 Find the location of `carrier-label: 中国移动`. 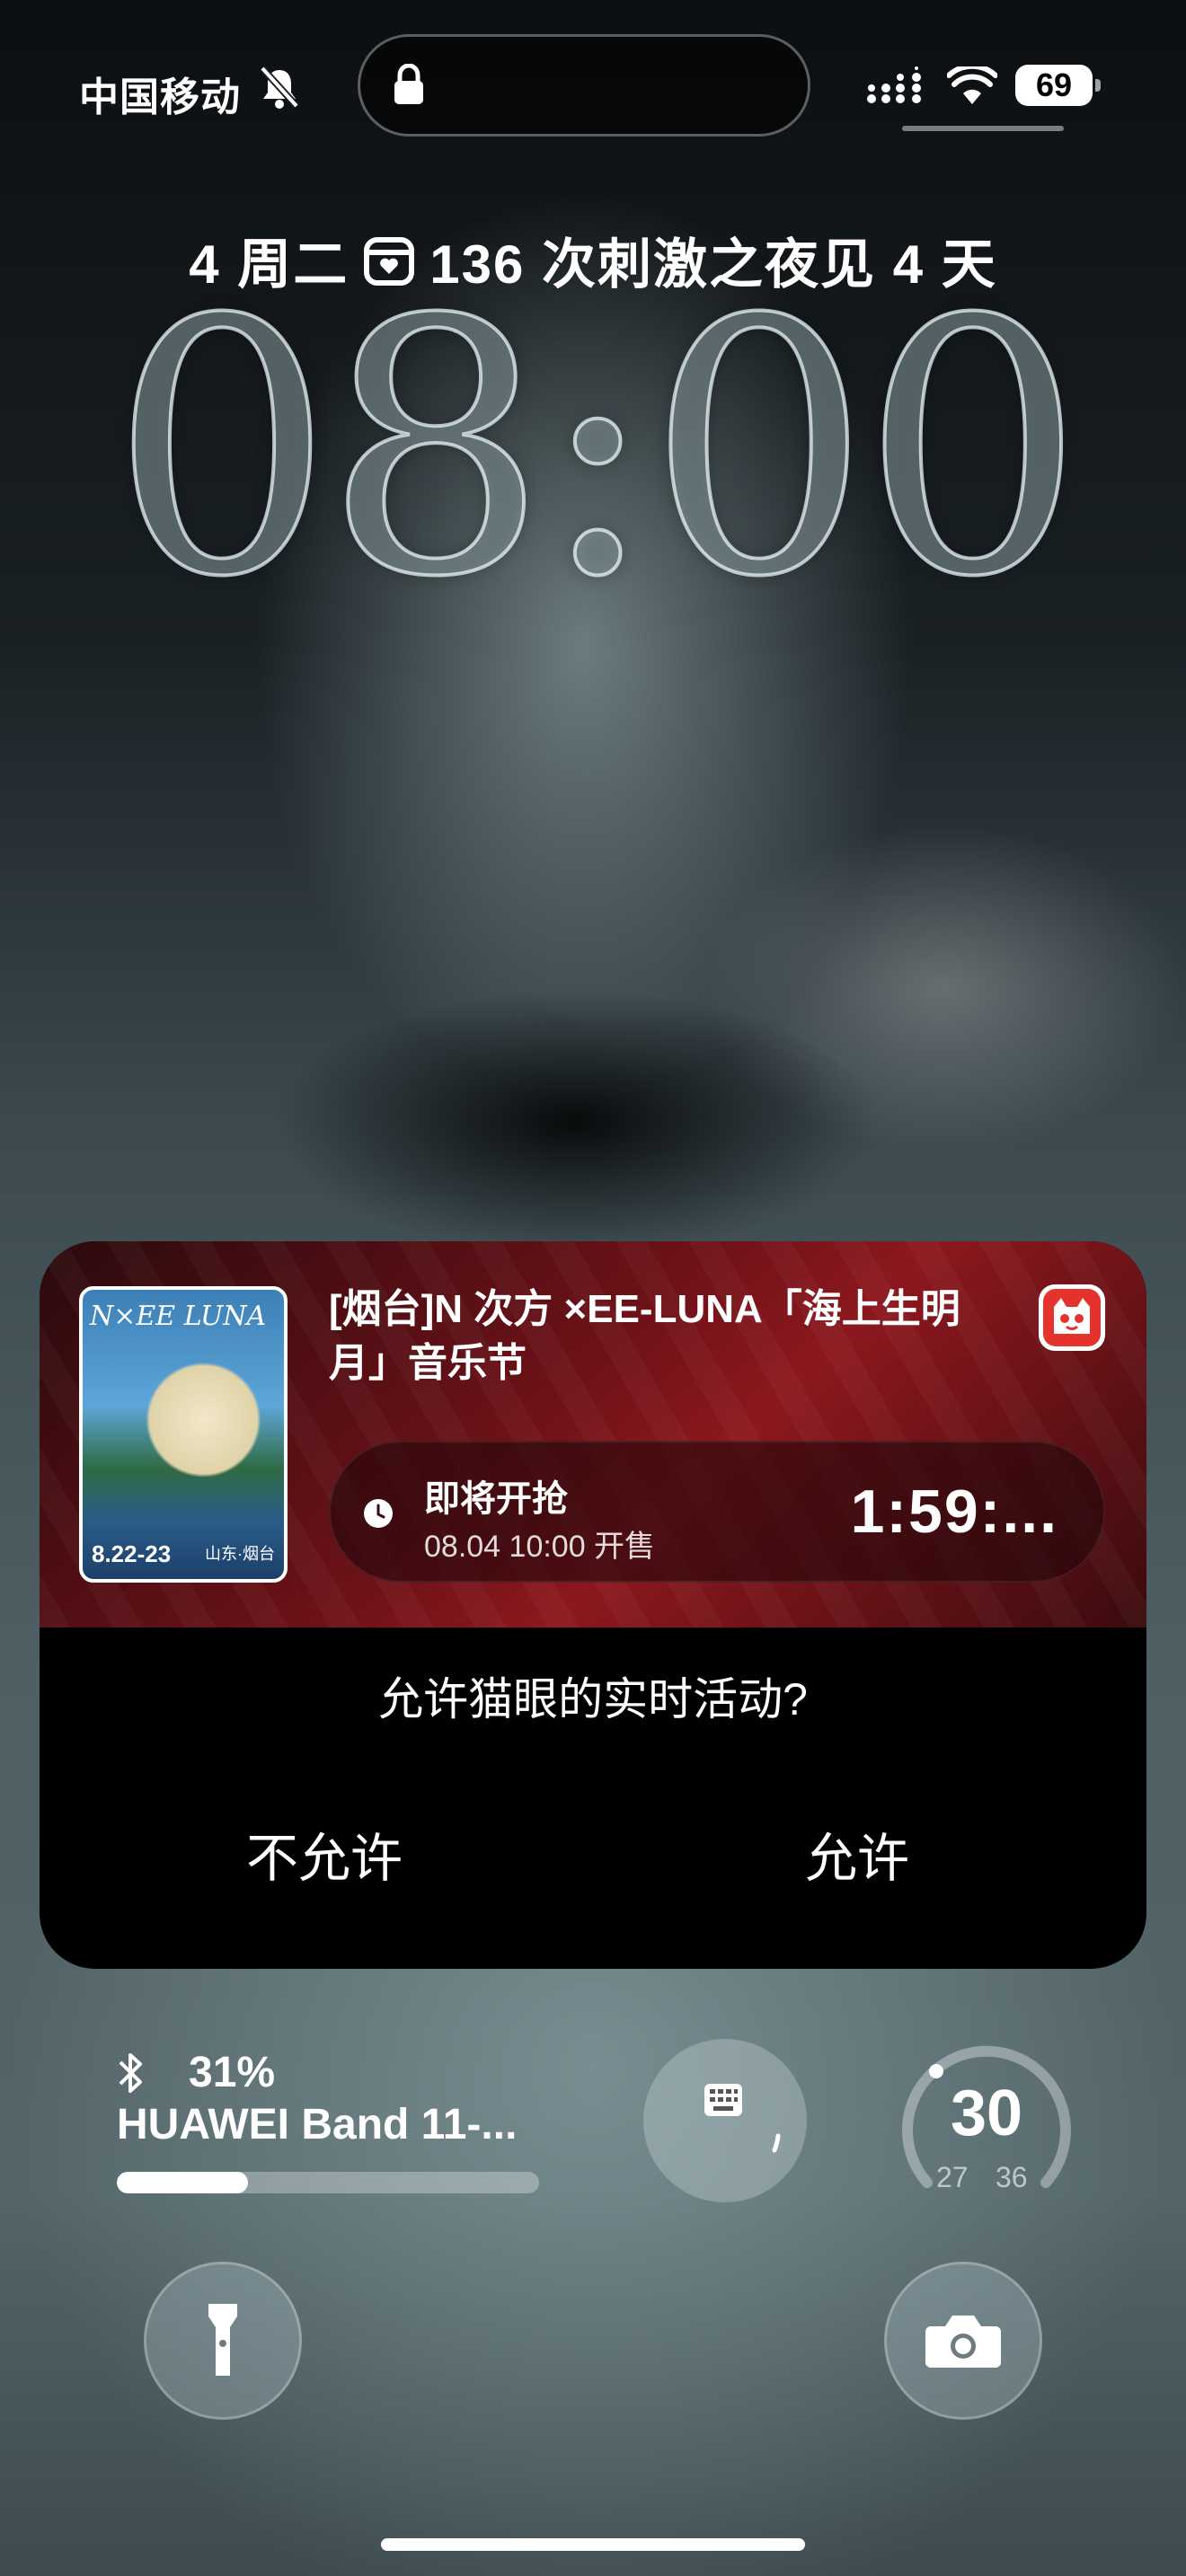

carrier-label: 中国移动 is located at coordinates (160, 97).